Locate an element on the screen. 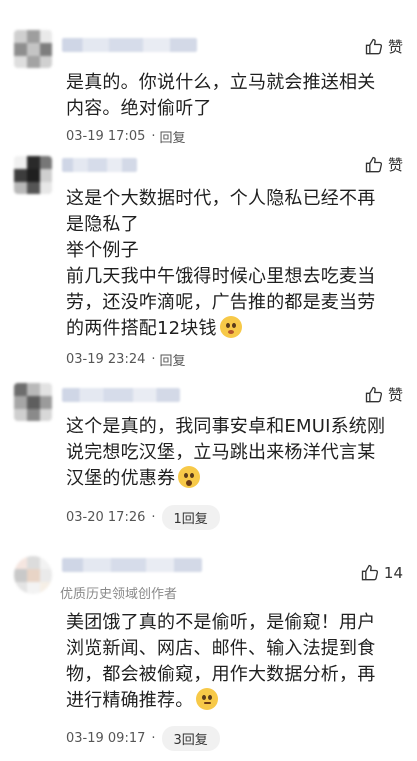 The width and height of the screenshot is (417, 761). smirk-emoji is located at coordinates (230, 327).